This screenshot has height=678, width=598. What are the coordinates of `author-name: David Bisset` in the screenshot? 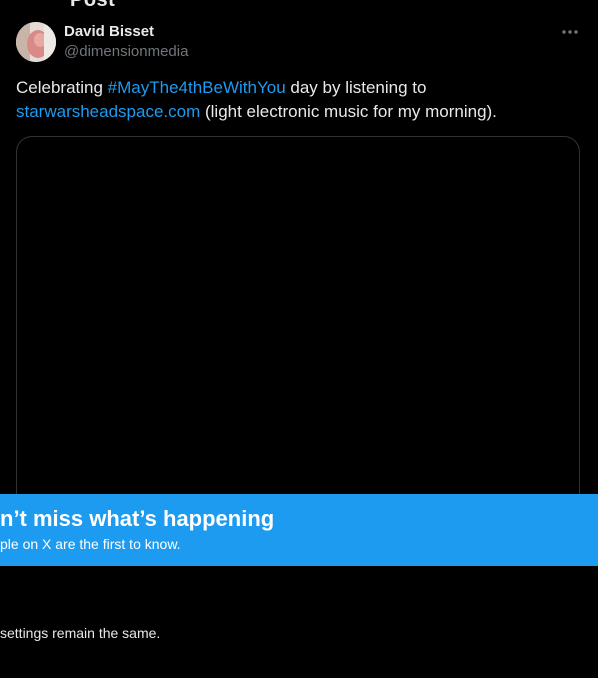 It's located at (109, 31).